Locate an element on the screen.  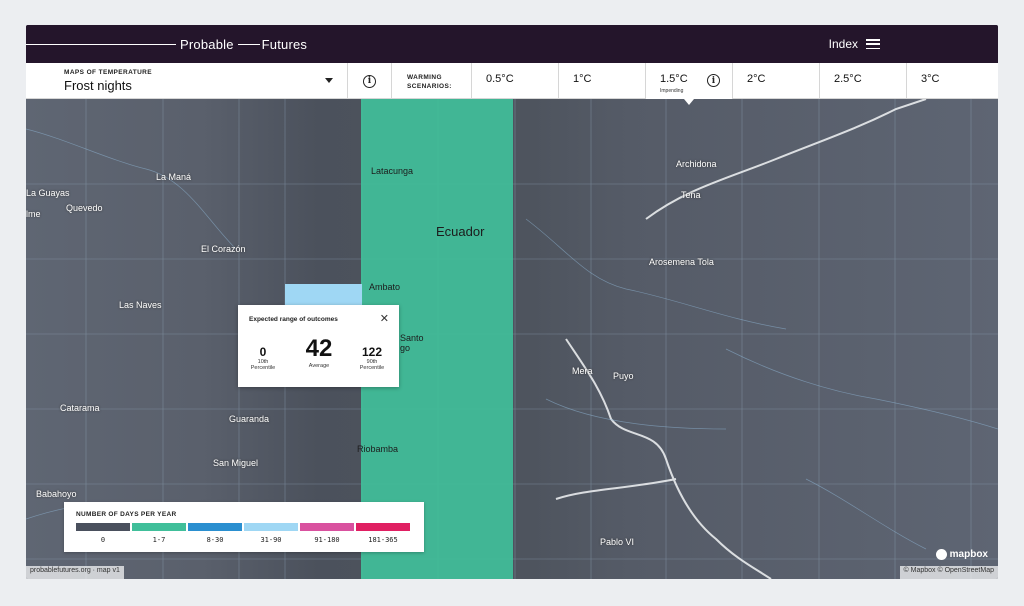
scenario-label: 0.5°C is located at coordinates (500, 79).